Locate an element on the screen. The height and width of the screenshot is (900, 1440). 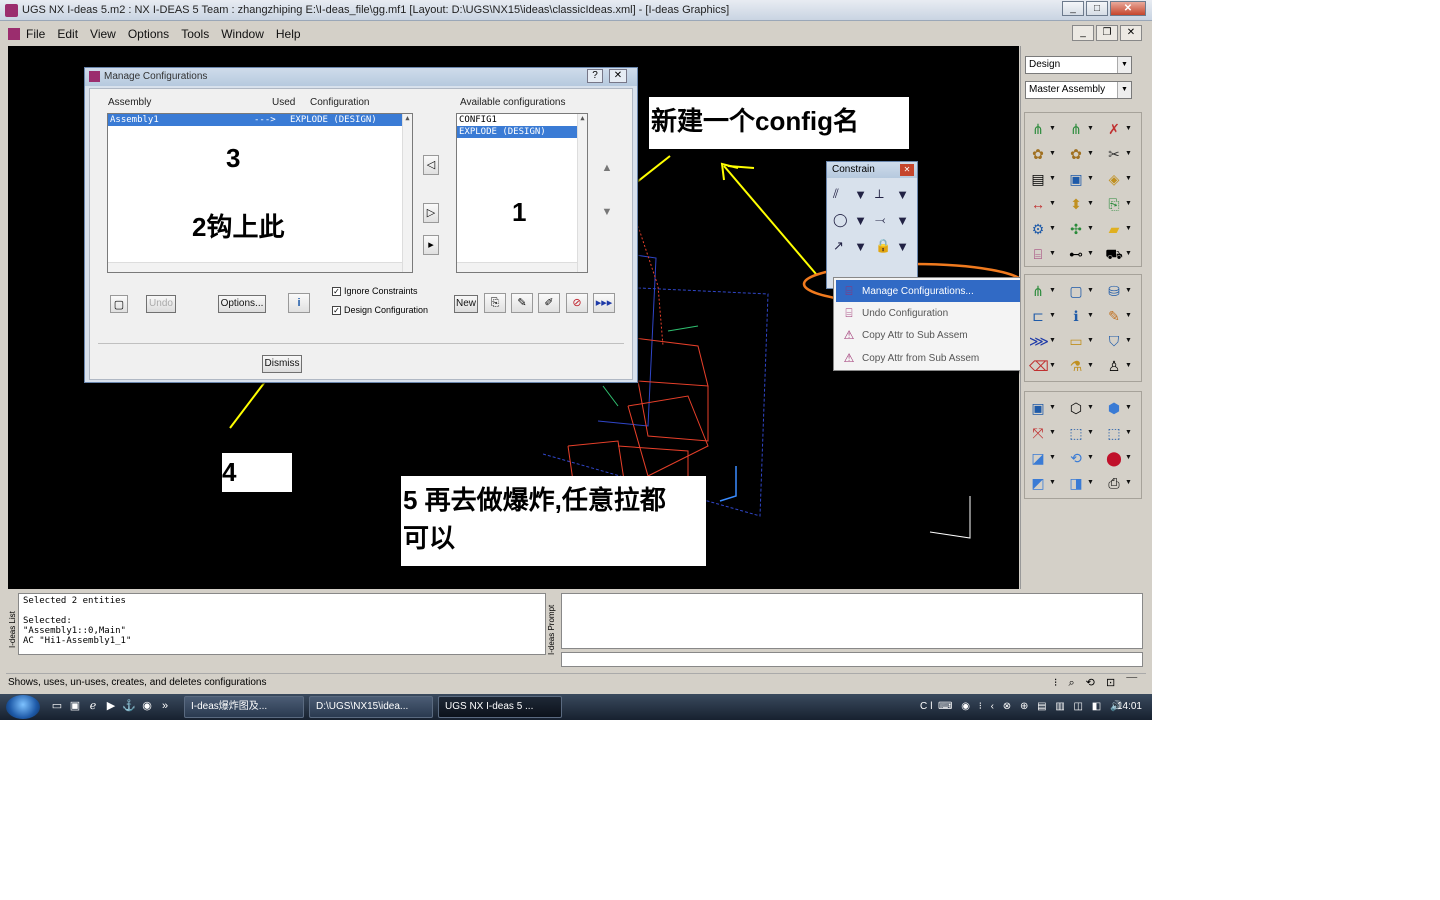
minimize-button: _ is located at coordinates (1073, 8).